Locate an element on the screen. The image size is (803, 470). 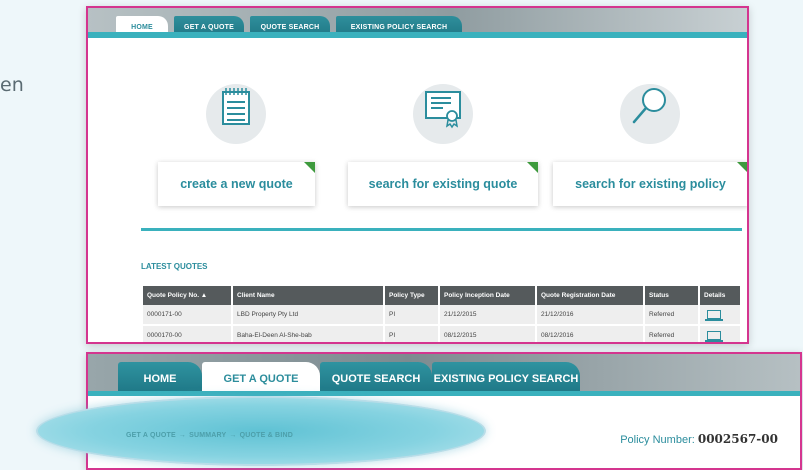
breadcrumb-step-summary: SUMMARY is located at coordinates (207, 435).